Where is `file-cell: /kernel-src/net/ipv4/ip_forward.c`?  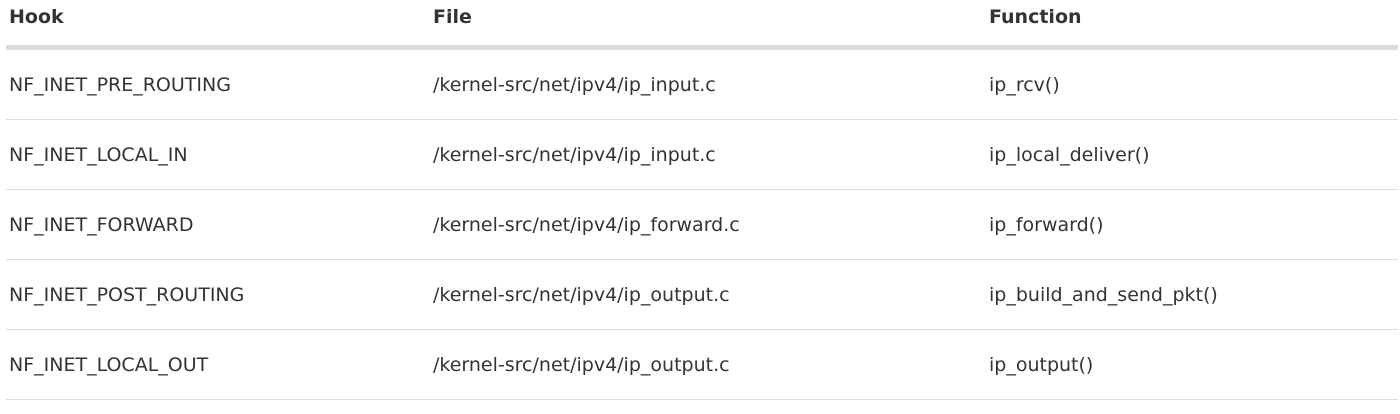 file-cell: /kernel-src/net/ipv4/ip_forward.c is located at coordinates (586, 224).